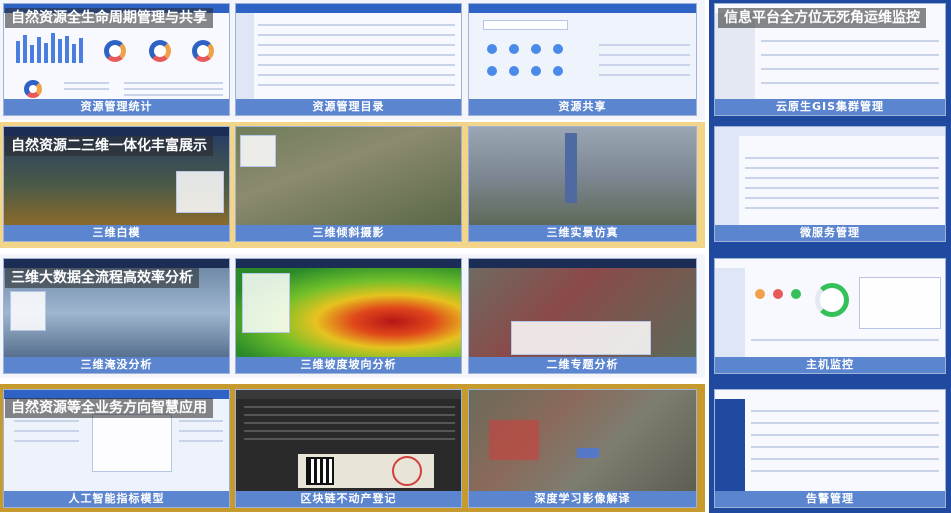 The image size is (951, 513). Describe the element at coordinates (116, 107) in the screenshot. I see `tile-caption: 资源管理统计` at that location.